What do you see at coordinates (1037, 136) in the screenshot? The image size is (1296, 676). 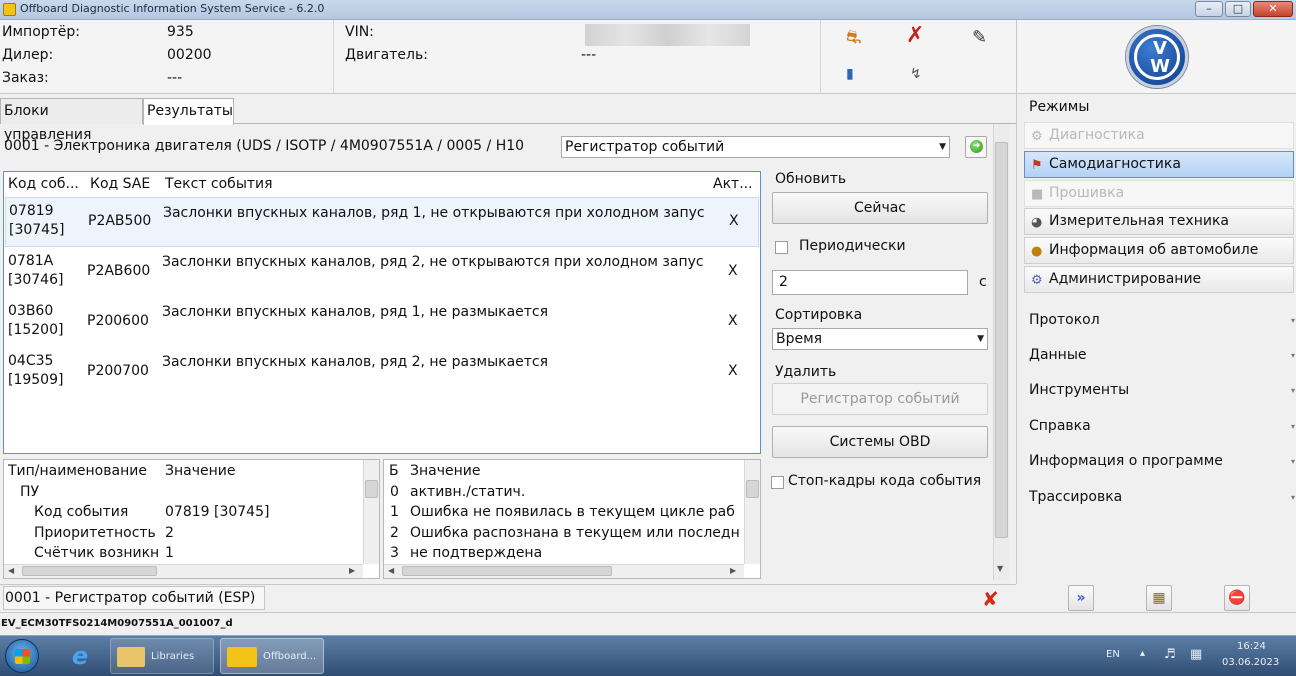 I see `diagnostics-icon: ⚙` at bounding box center [1037, 136].